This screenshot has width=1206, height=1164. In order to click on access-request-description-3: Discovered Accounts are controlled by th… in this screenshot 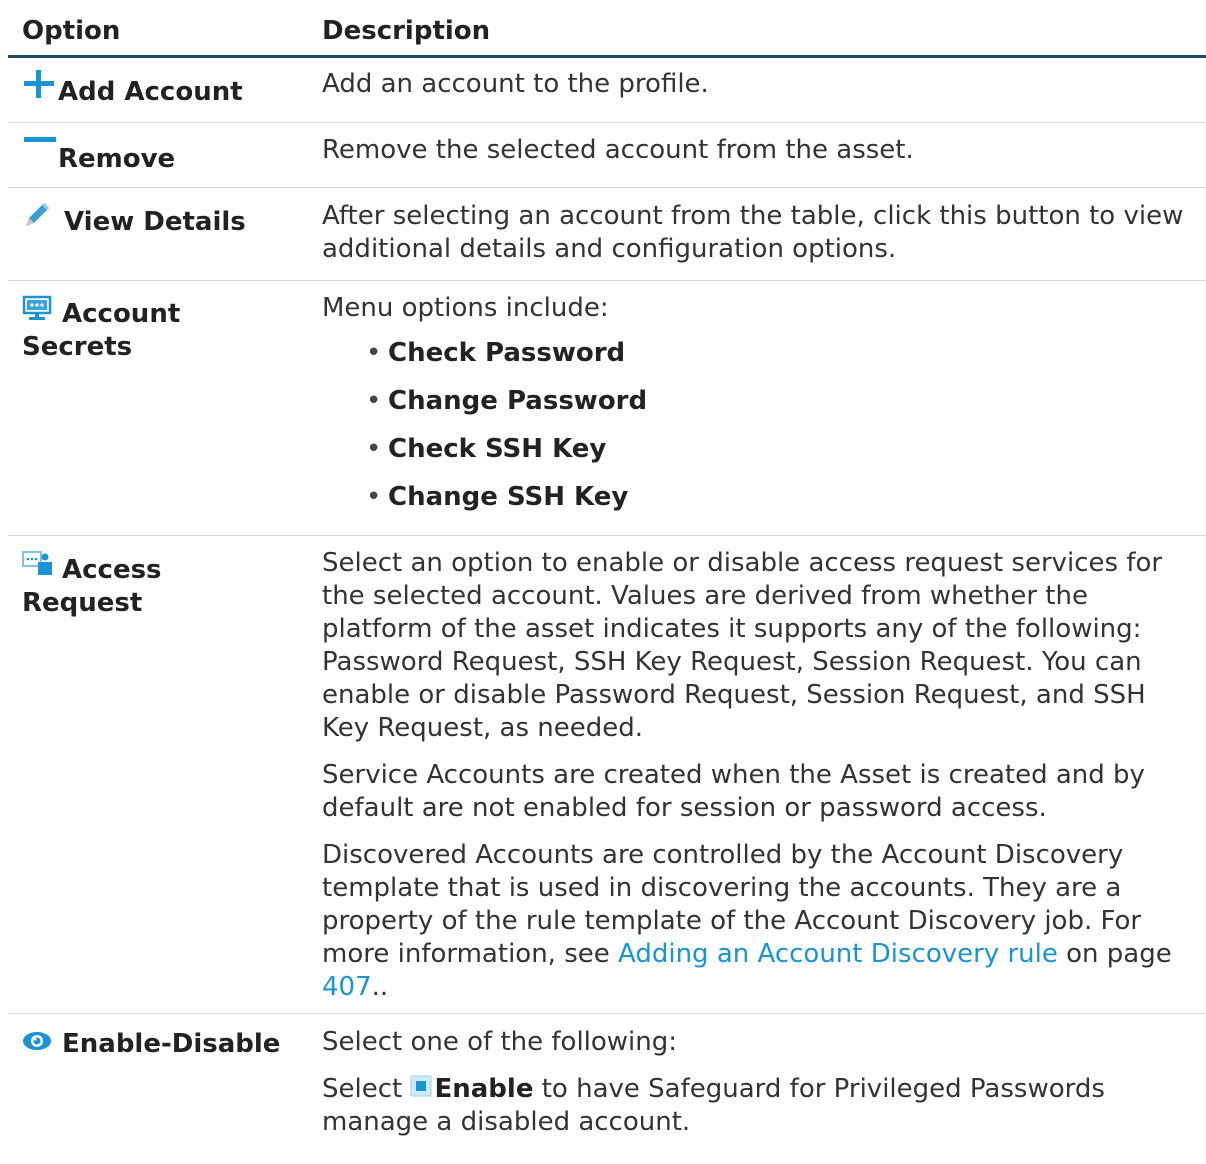, I will do `click(761, 921)`.